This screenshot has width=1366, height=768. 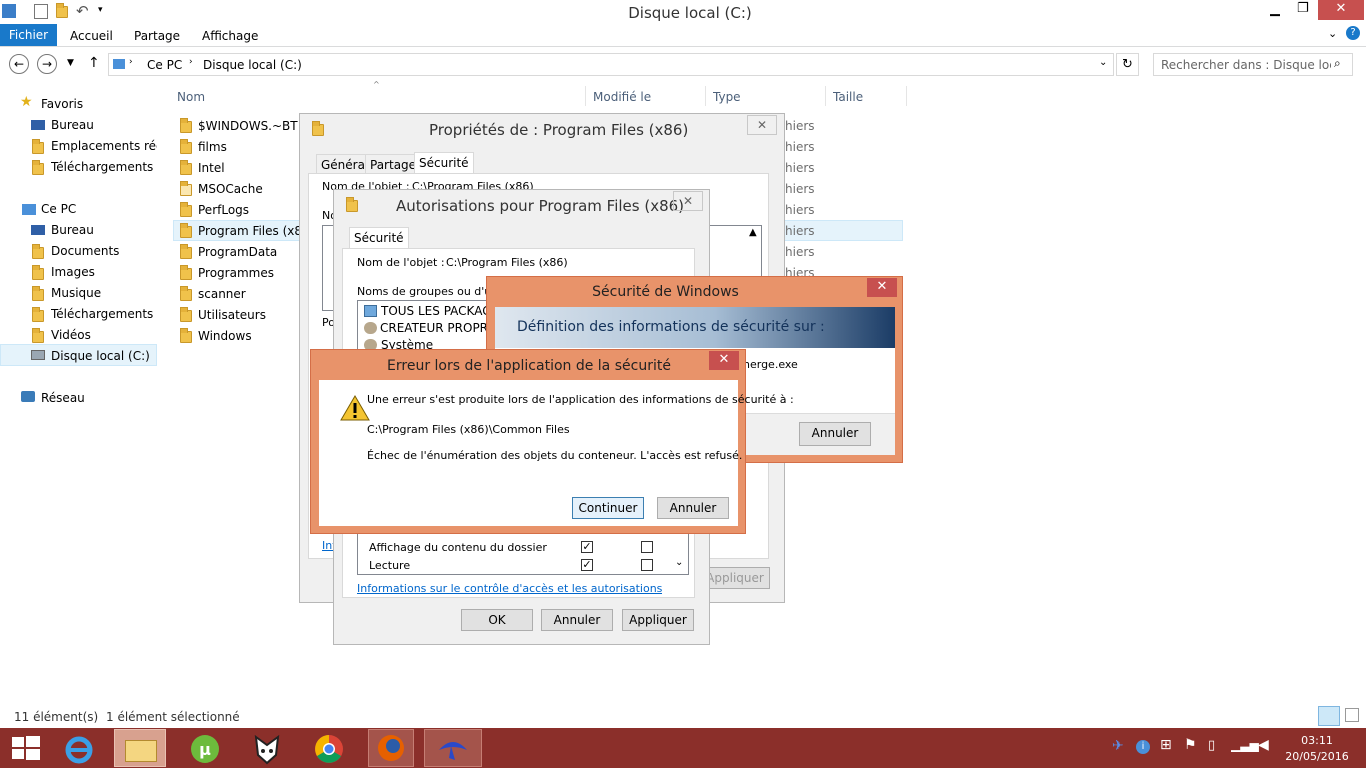 I want to click on file-item: MSOCache, so click(x=230, y=189).